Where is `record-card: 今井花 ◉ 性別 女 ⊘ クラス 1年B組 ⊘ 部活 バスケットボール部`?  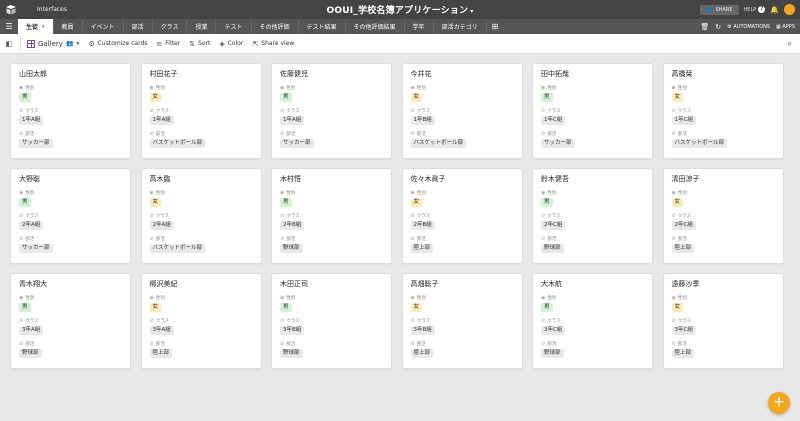 record-card: 今井花 ◉ 性別 女 ⊘ クラス 1年B組 ⊘ 部活 バスケットボール部 is located at coordinates (462, 111).